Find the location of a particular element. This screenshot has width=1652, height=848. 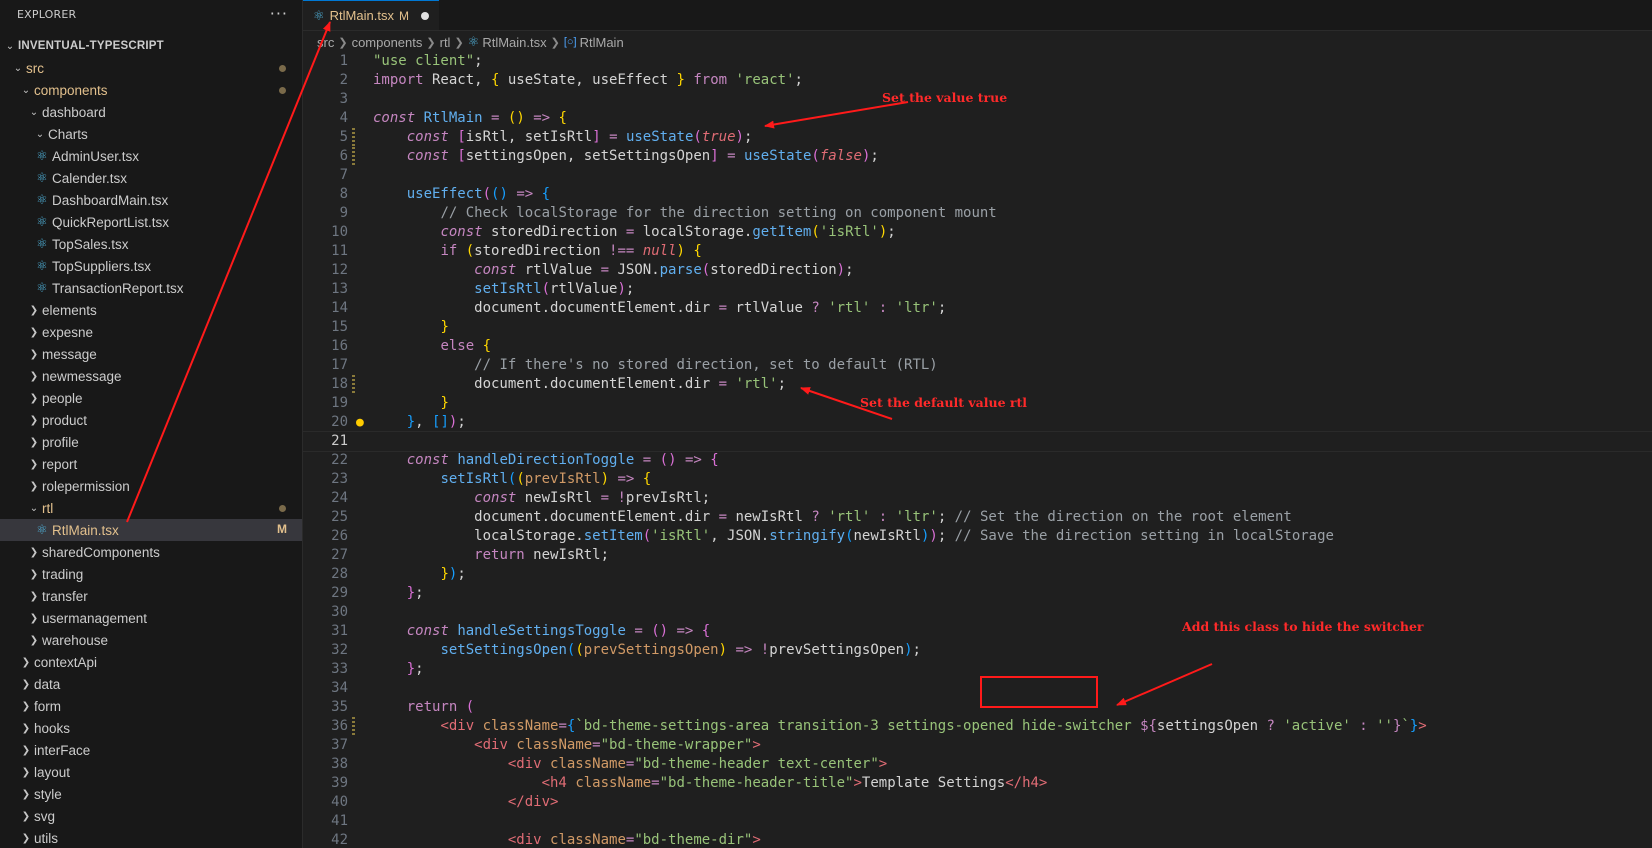

tree-folder: ⌄ src is located at coordinates (151, 68).